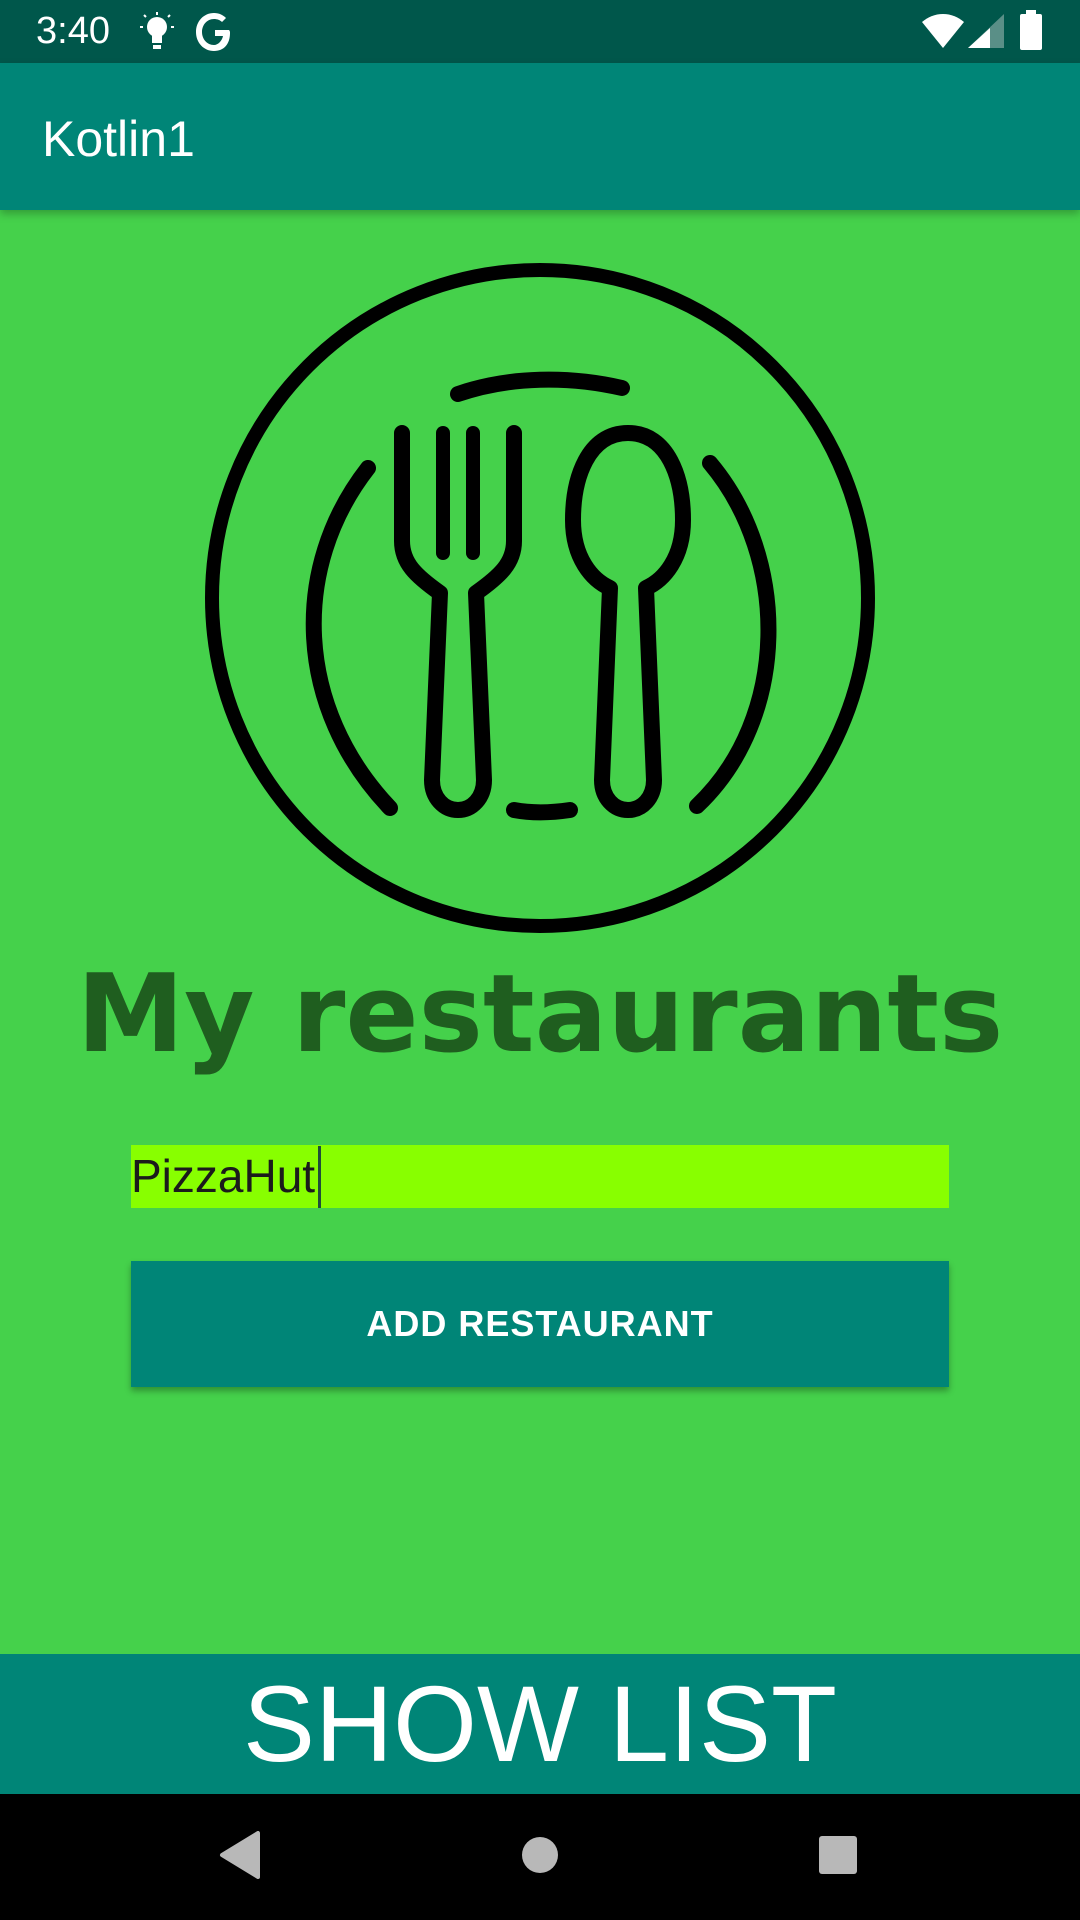 The image size is (1080, 1920). Describe the element at coordinates (540, 1176) in the screenshot. I see `restaurant-name-input` at that location.